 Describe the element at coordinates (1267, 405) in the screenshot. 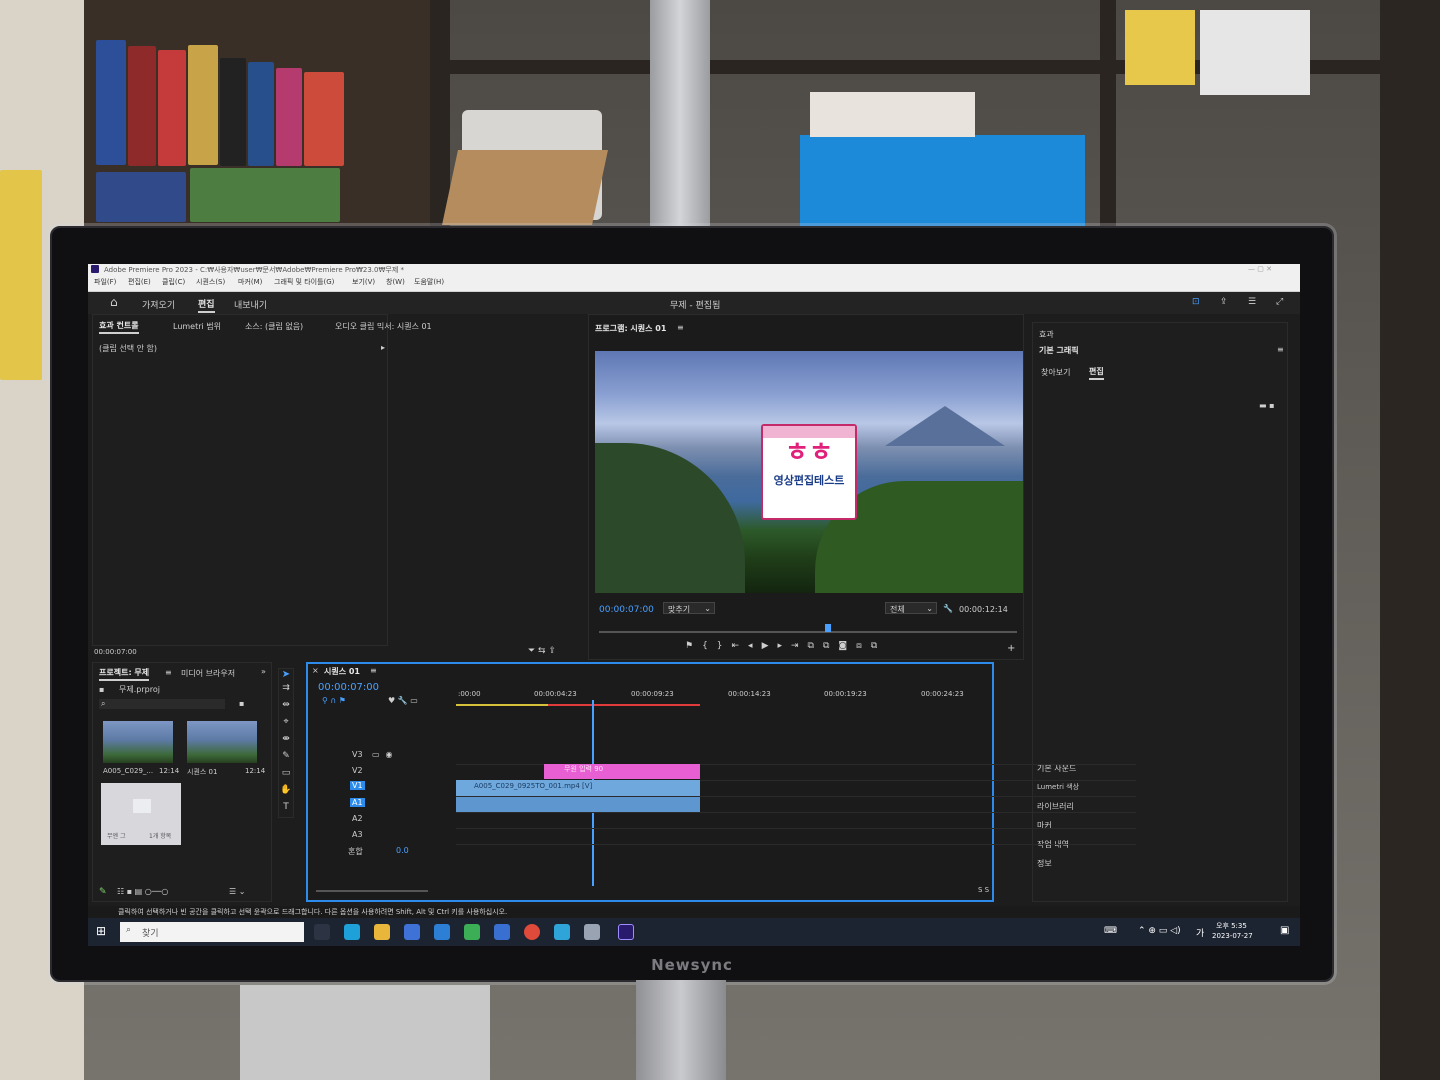

I see `folder-icon: ▬ ▪` at that location.